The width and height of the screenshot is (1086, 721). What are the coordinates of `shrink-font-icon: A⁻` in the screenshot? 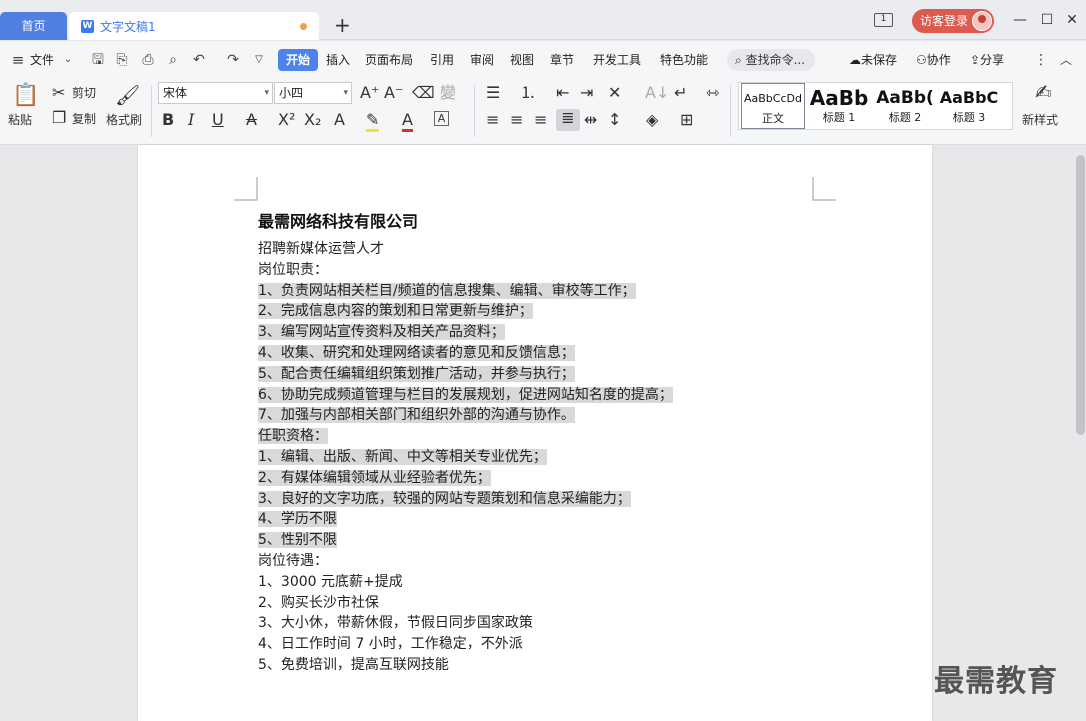 It's located at (393, 93).